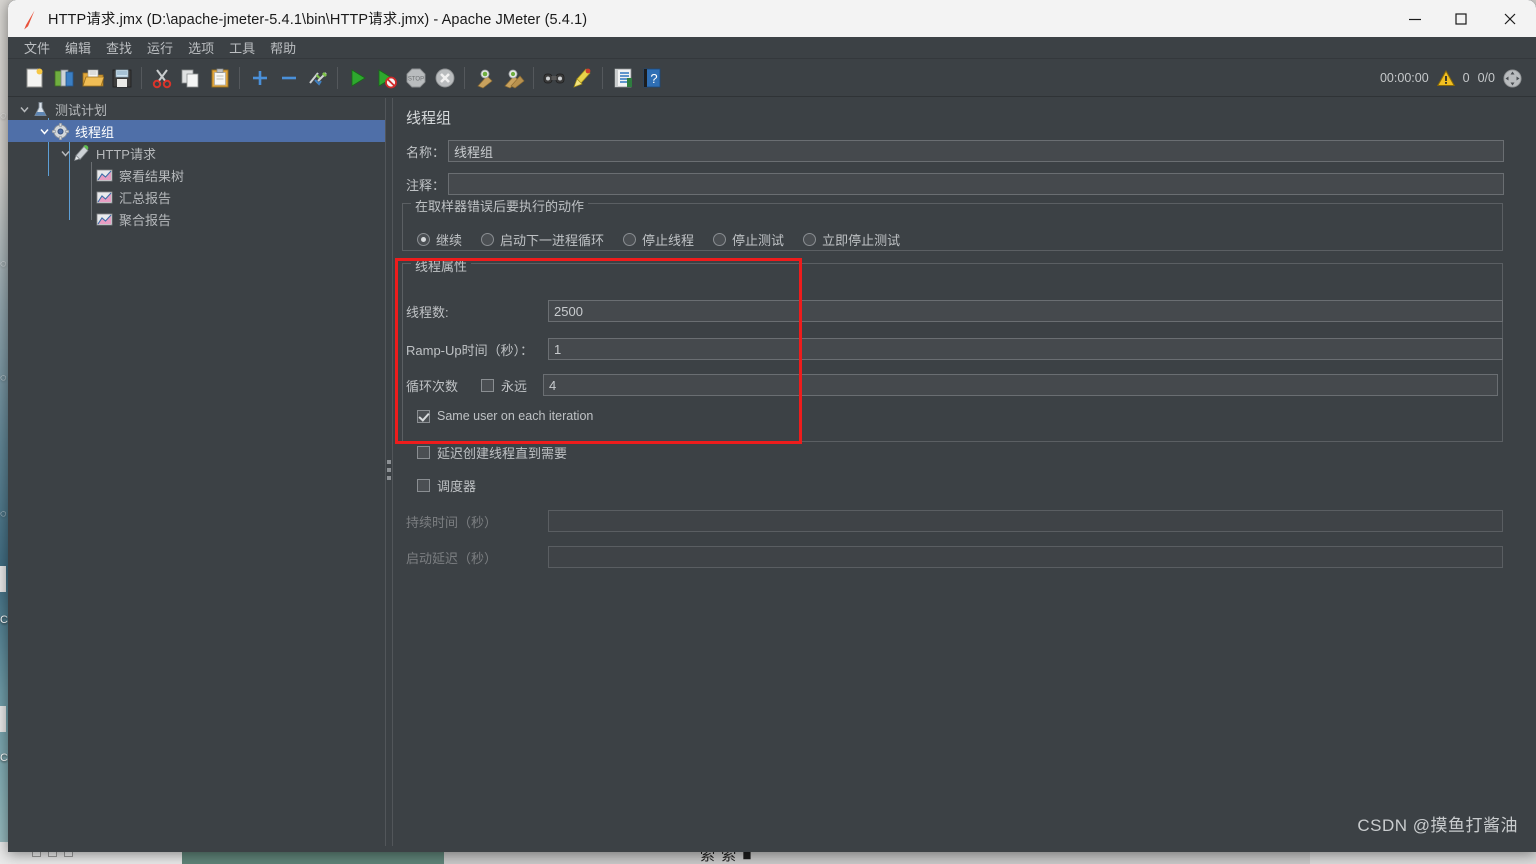 Image resolution: width=1536 pixels, height=864 pixels. Describe the element at coordinates (196, 197) in the screenshot. I see `tree-node-summary-report: 汇总报告` at that location.